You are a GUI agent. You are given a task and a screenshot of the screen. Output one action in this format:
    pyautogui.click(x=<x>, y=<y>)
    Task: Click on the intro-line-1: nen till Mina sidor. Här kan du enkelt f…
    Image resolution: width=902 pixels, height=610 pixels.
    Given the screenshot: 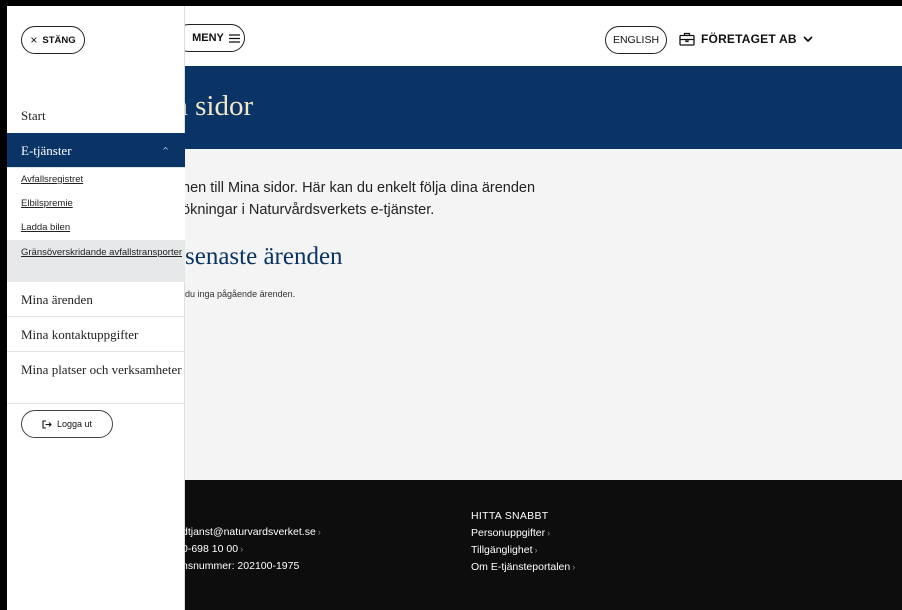 What is the action you would take?
    pyautogui.click(x=359, y=188)
    